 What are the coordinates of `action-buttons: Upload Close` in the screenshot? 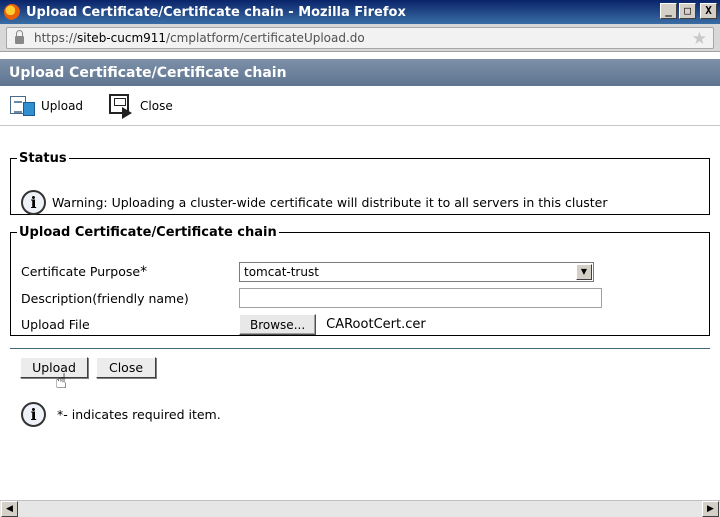 It's located at (88, 367).